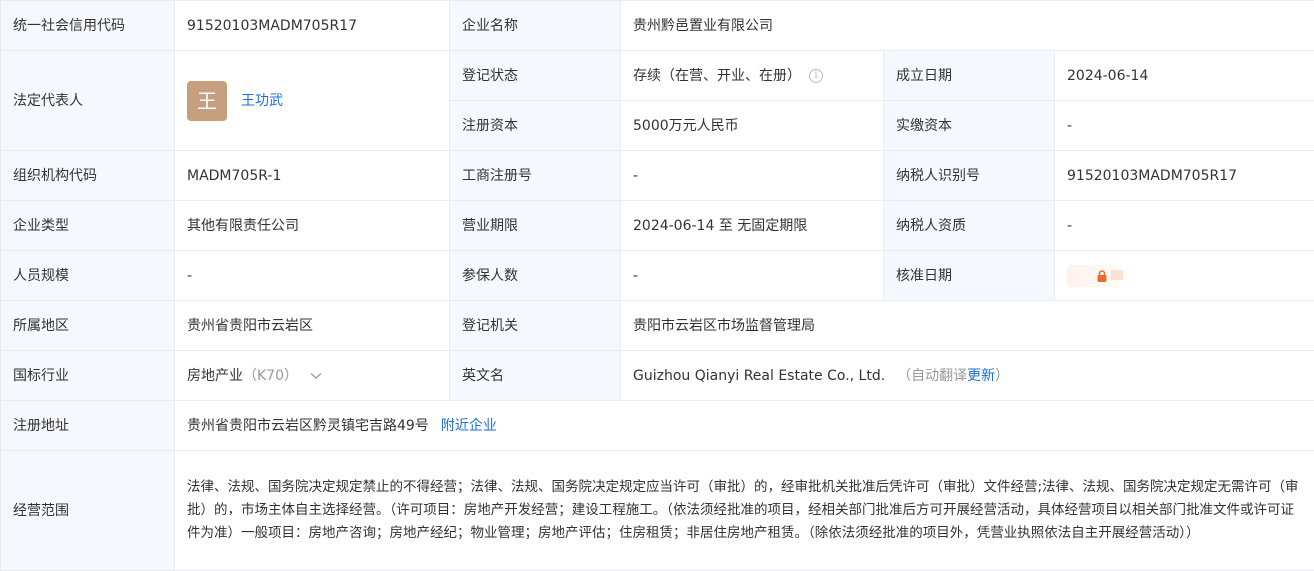 This screenshot has height=571, width=1314. What do you see at coordinates (535, 326) in the screenshot?
I see `label-reg-authority: 登记机关` at bounding box center [535, 326].